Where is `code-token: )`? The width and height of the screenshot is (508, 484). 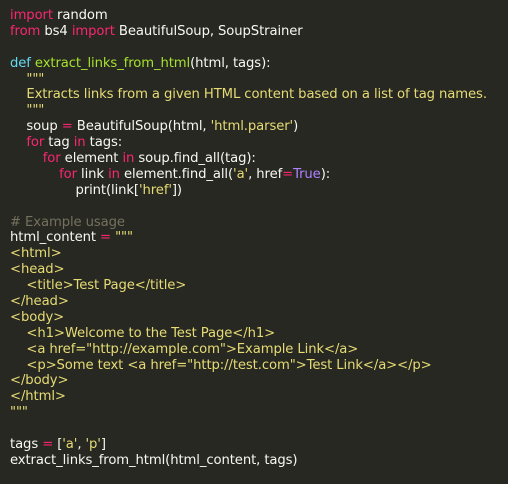
code-token: ) is located at coordinates (296, 127).